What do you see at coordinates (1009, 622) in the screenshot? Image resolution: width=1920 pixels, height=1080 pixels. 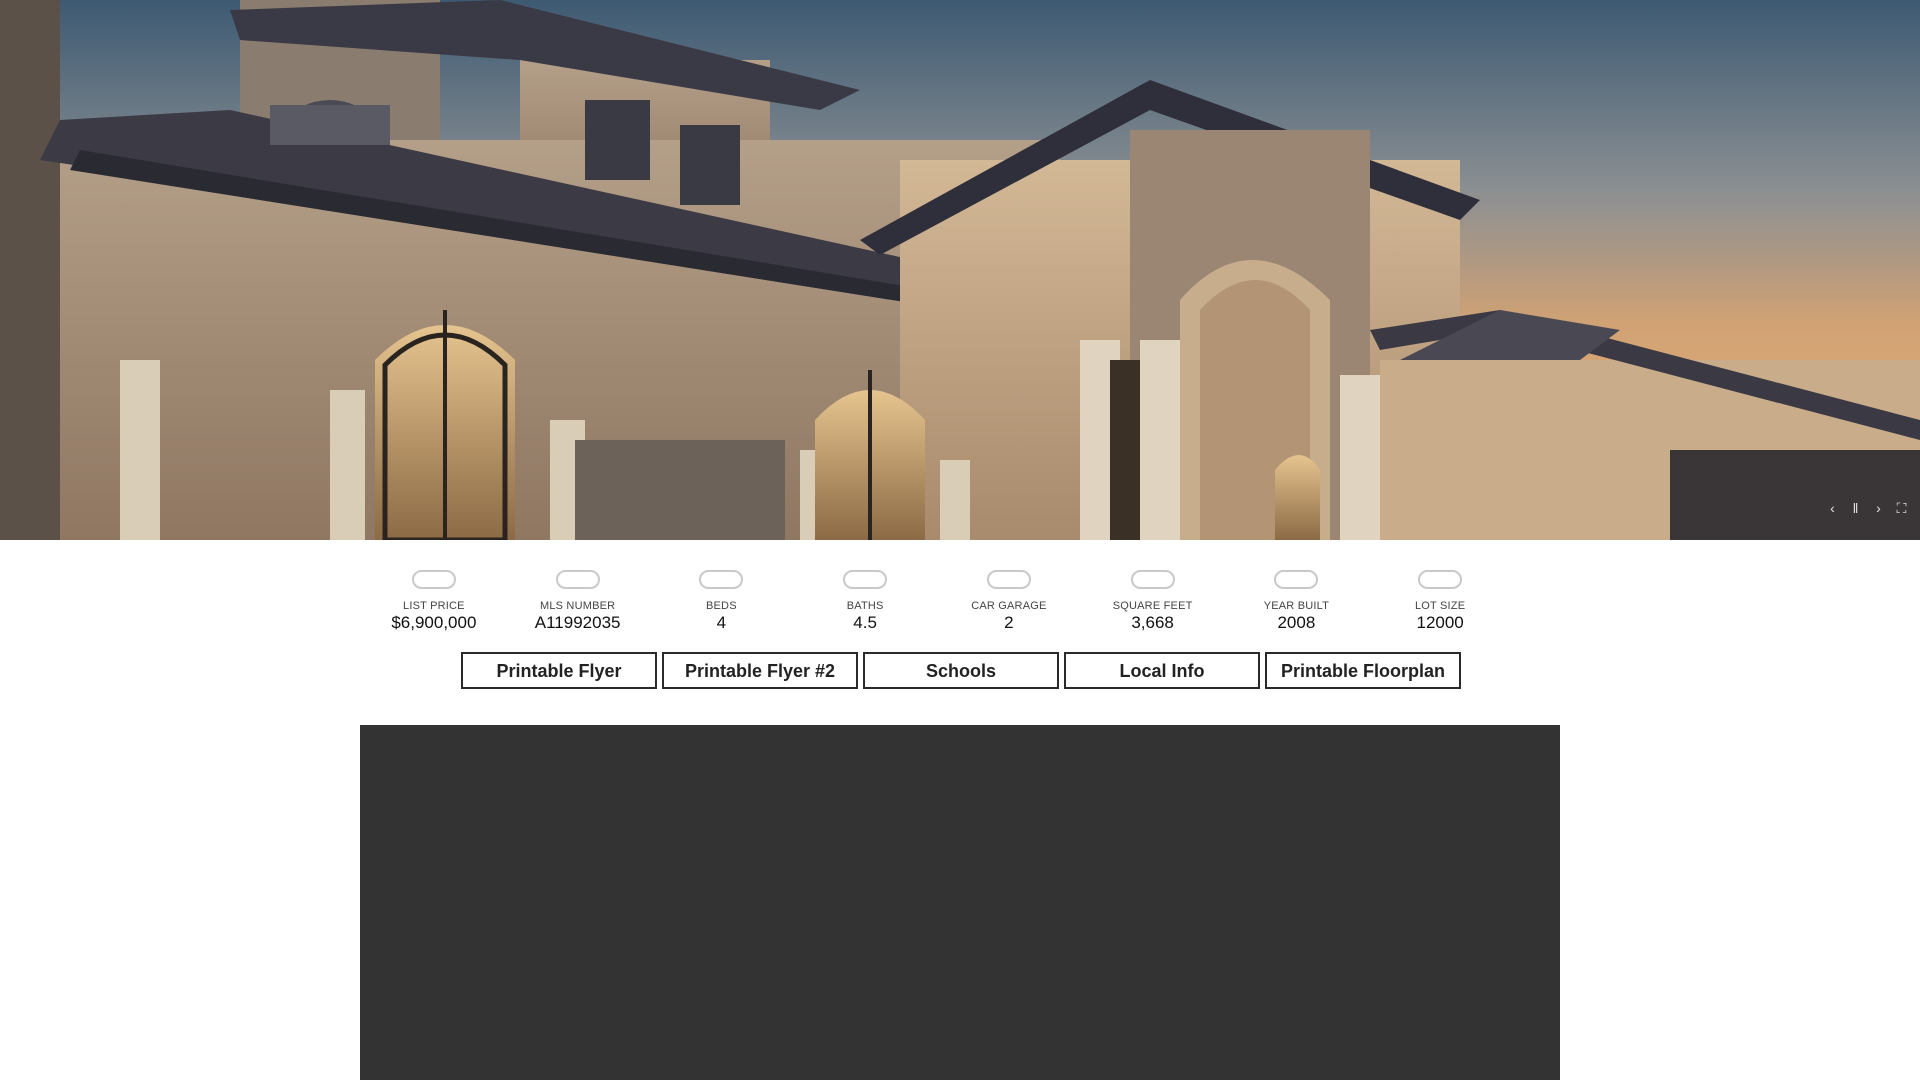 I see `stat-value: 2` at bounding box center [1009, 622].